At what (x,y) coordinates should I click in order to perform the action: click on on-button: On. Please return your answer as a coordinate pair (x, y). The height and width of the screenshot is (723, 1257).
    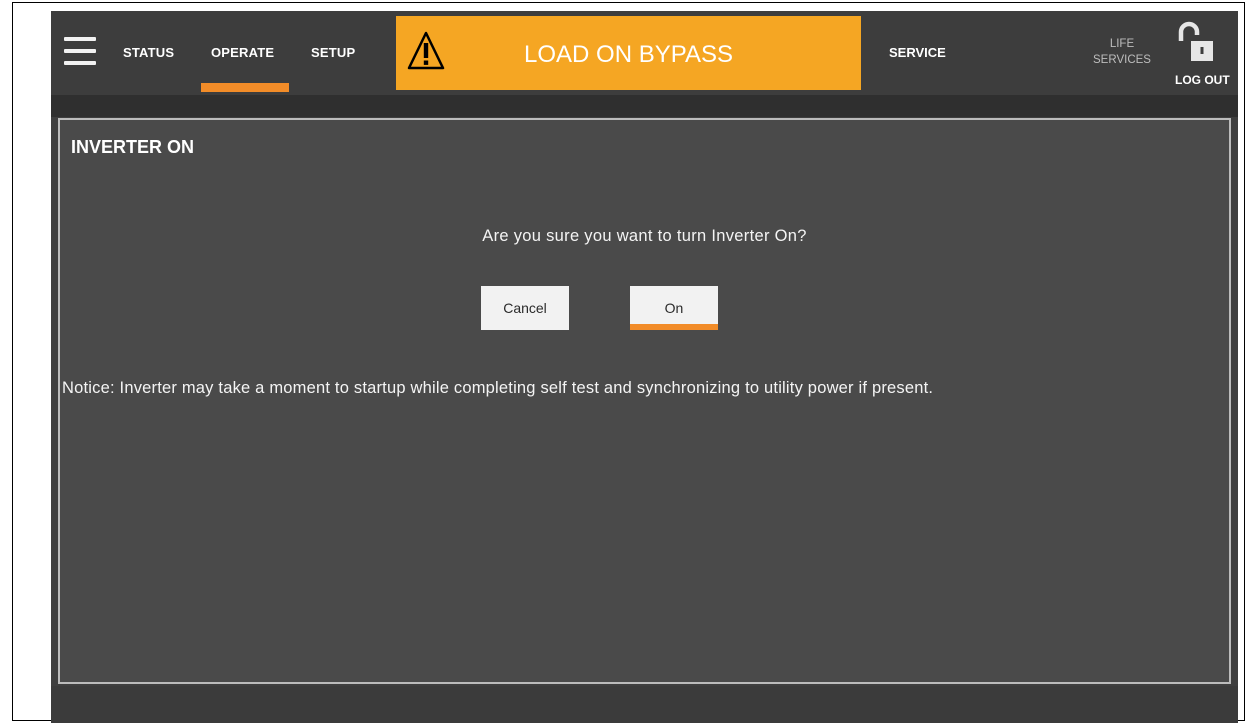
    Looking at the image, I should click on (674, 308).